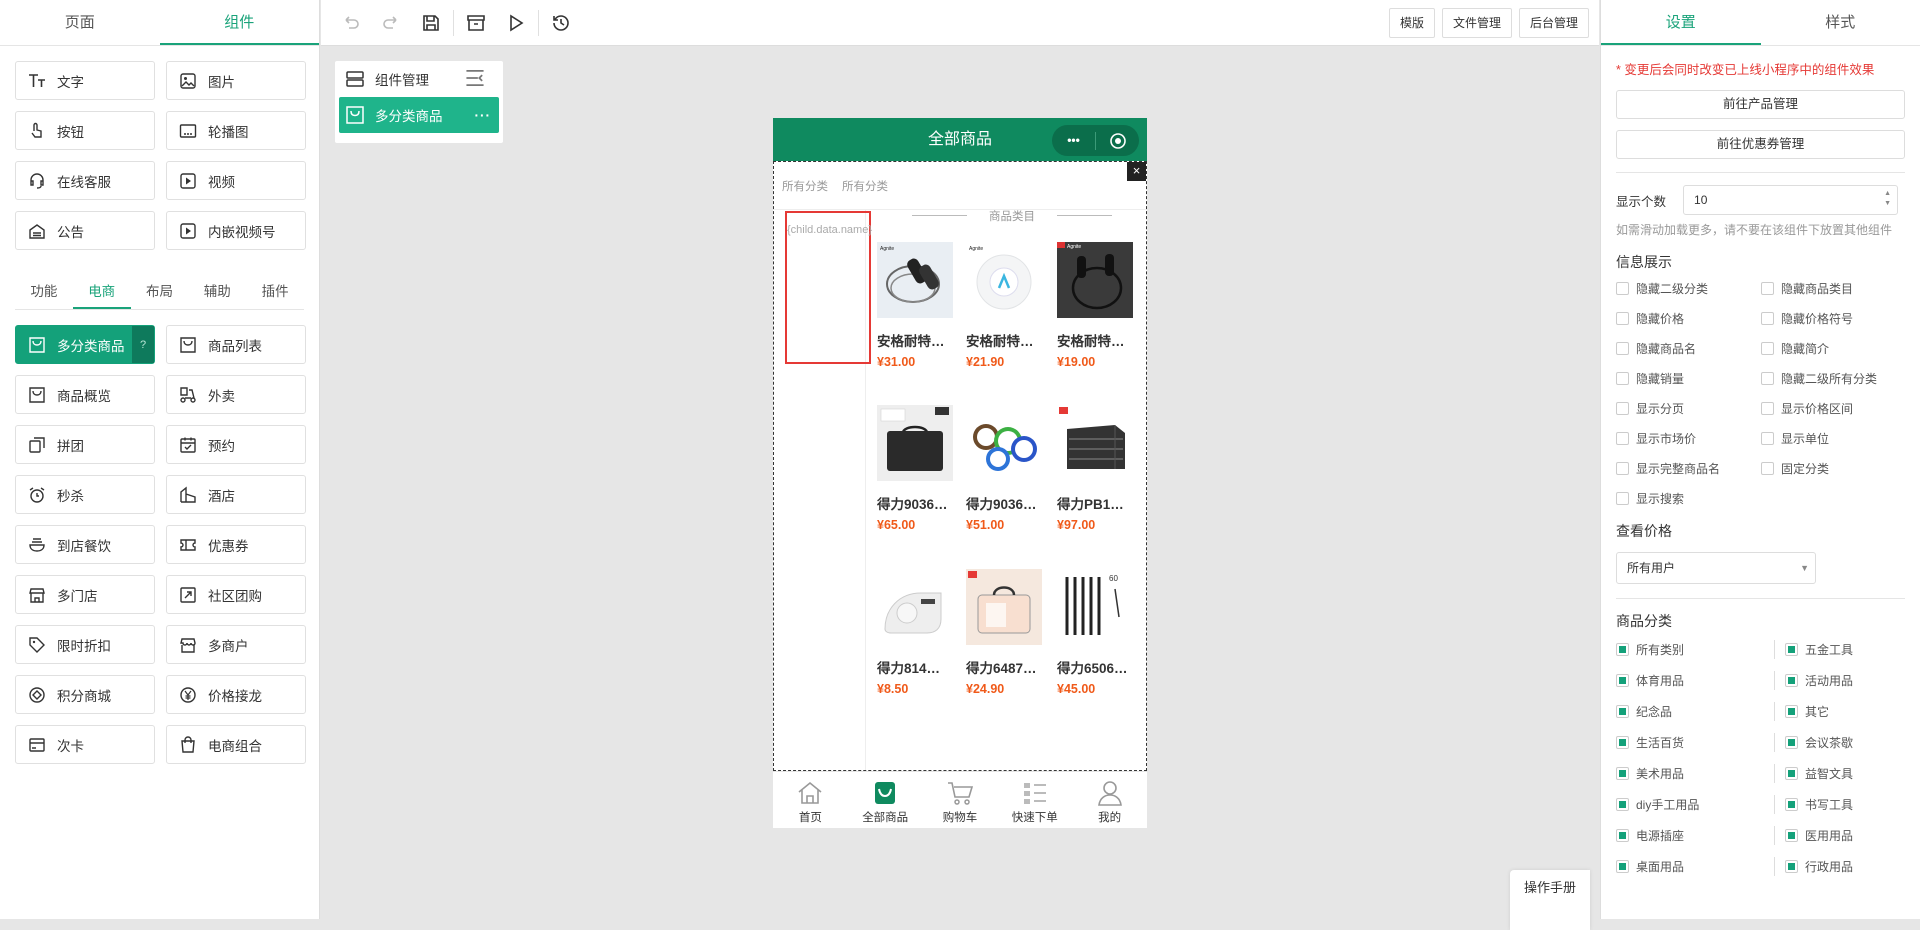 This screenshot has height=930, width=1920. I want to click on product-card: Agnite 安格耐特… ¥31.00, so click(915, 305).